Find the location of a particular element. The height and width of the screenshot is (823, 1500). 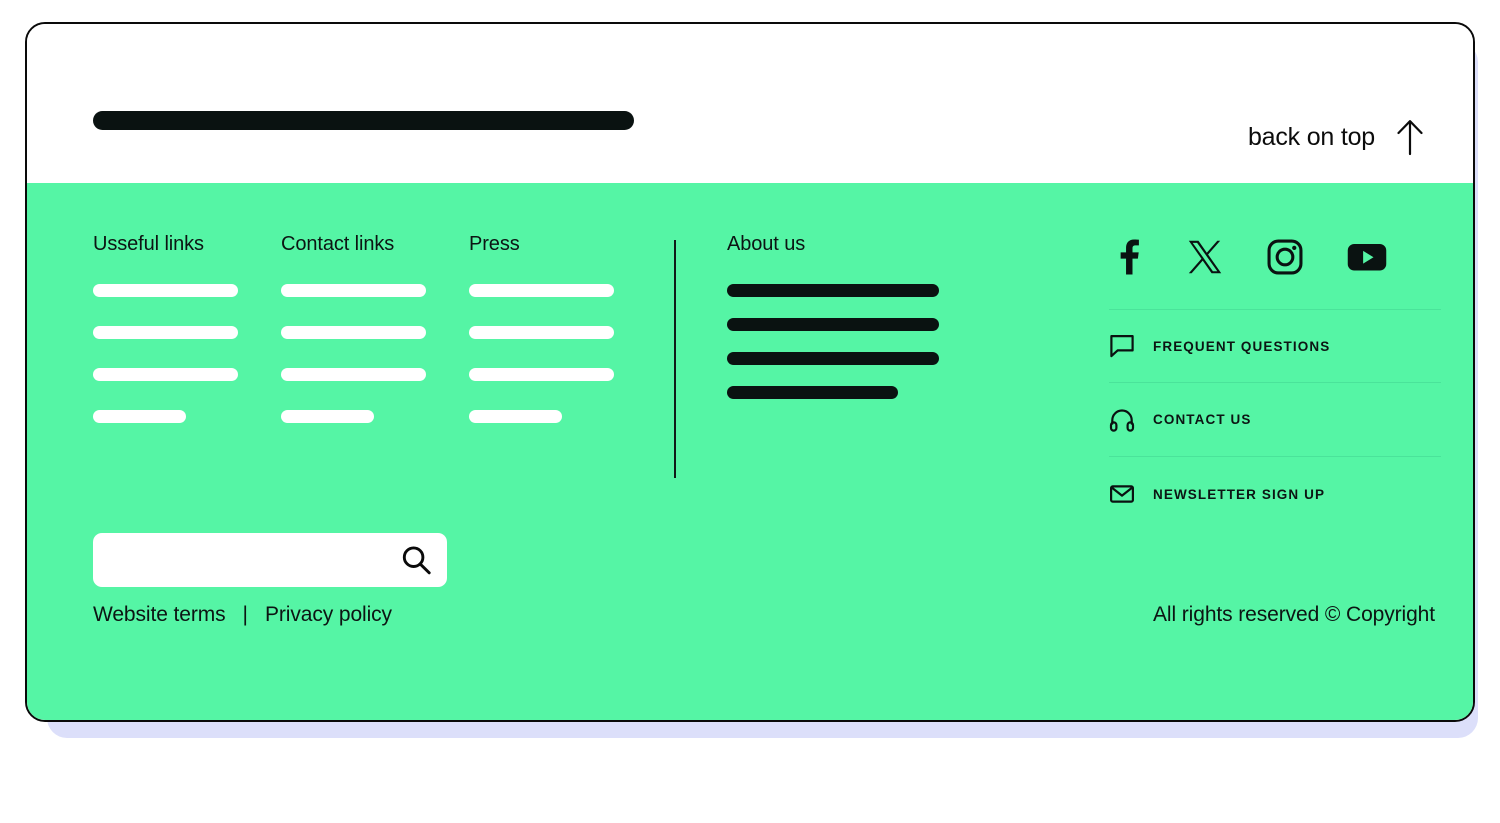

arrow-up-icon is located at coordinates (1410, 138).